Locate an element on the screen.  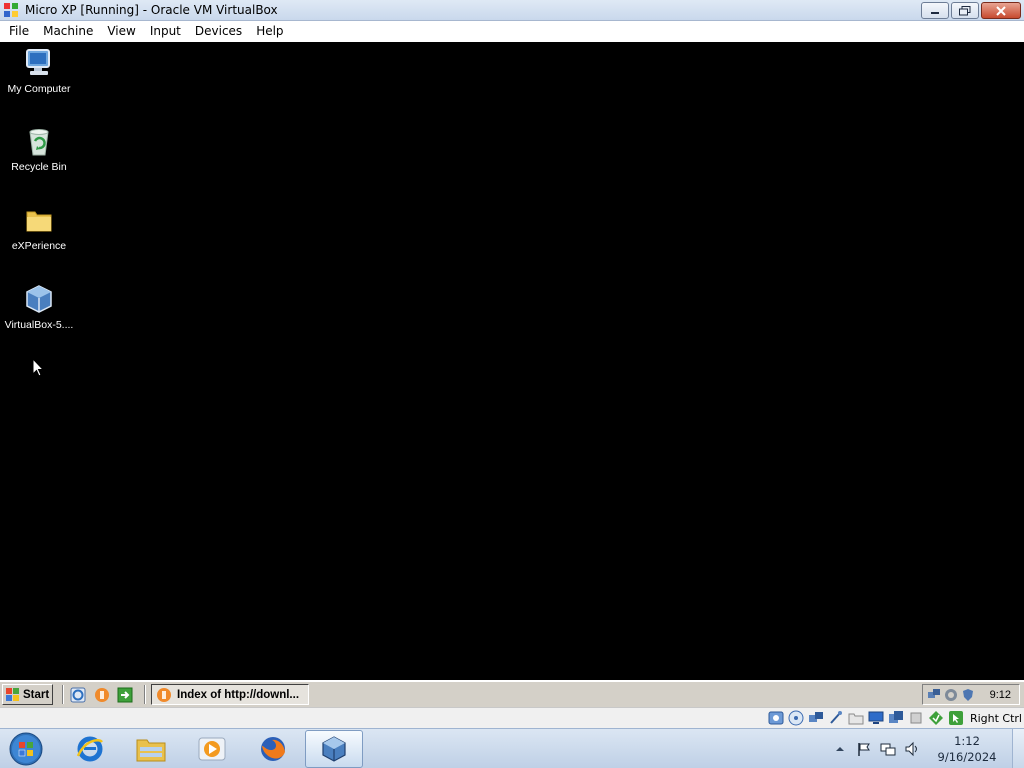
my-computer-icon is located at coordinates (38, 62).